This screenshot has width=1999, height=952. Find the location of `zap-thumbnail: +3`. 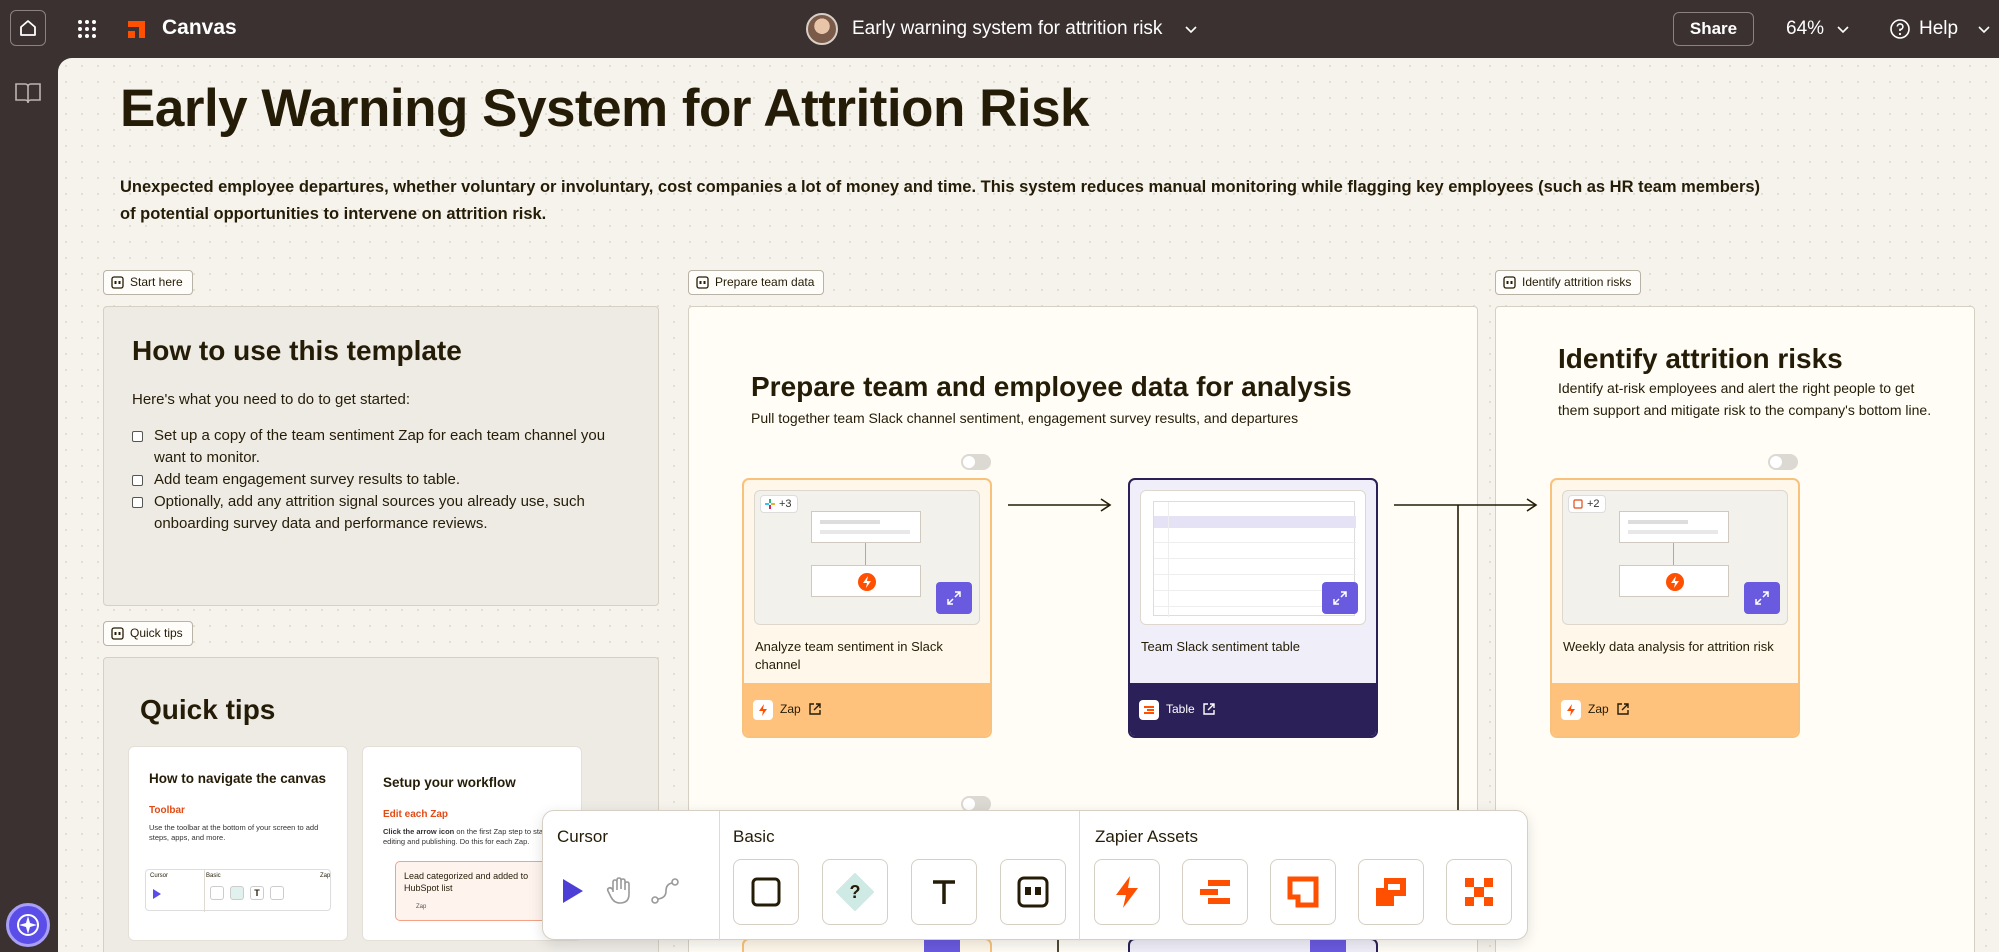

zap-thumbnail: +3 is located at coordinates (867, 557).